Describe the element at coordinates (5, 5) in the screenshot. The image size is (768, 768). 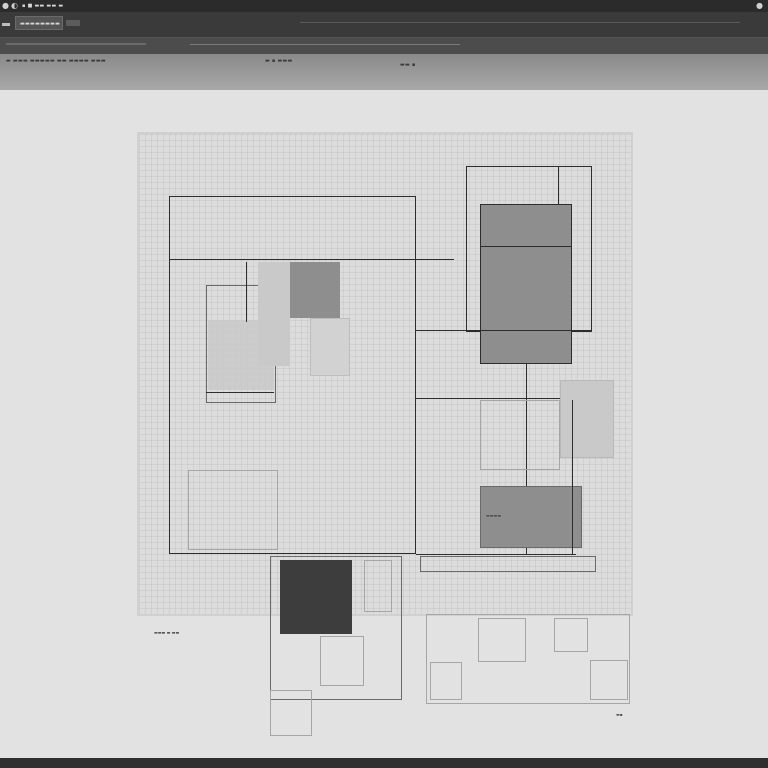
I see `app-icon: ●` at that location.